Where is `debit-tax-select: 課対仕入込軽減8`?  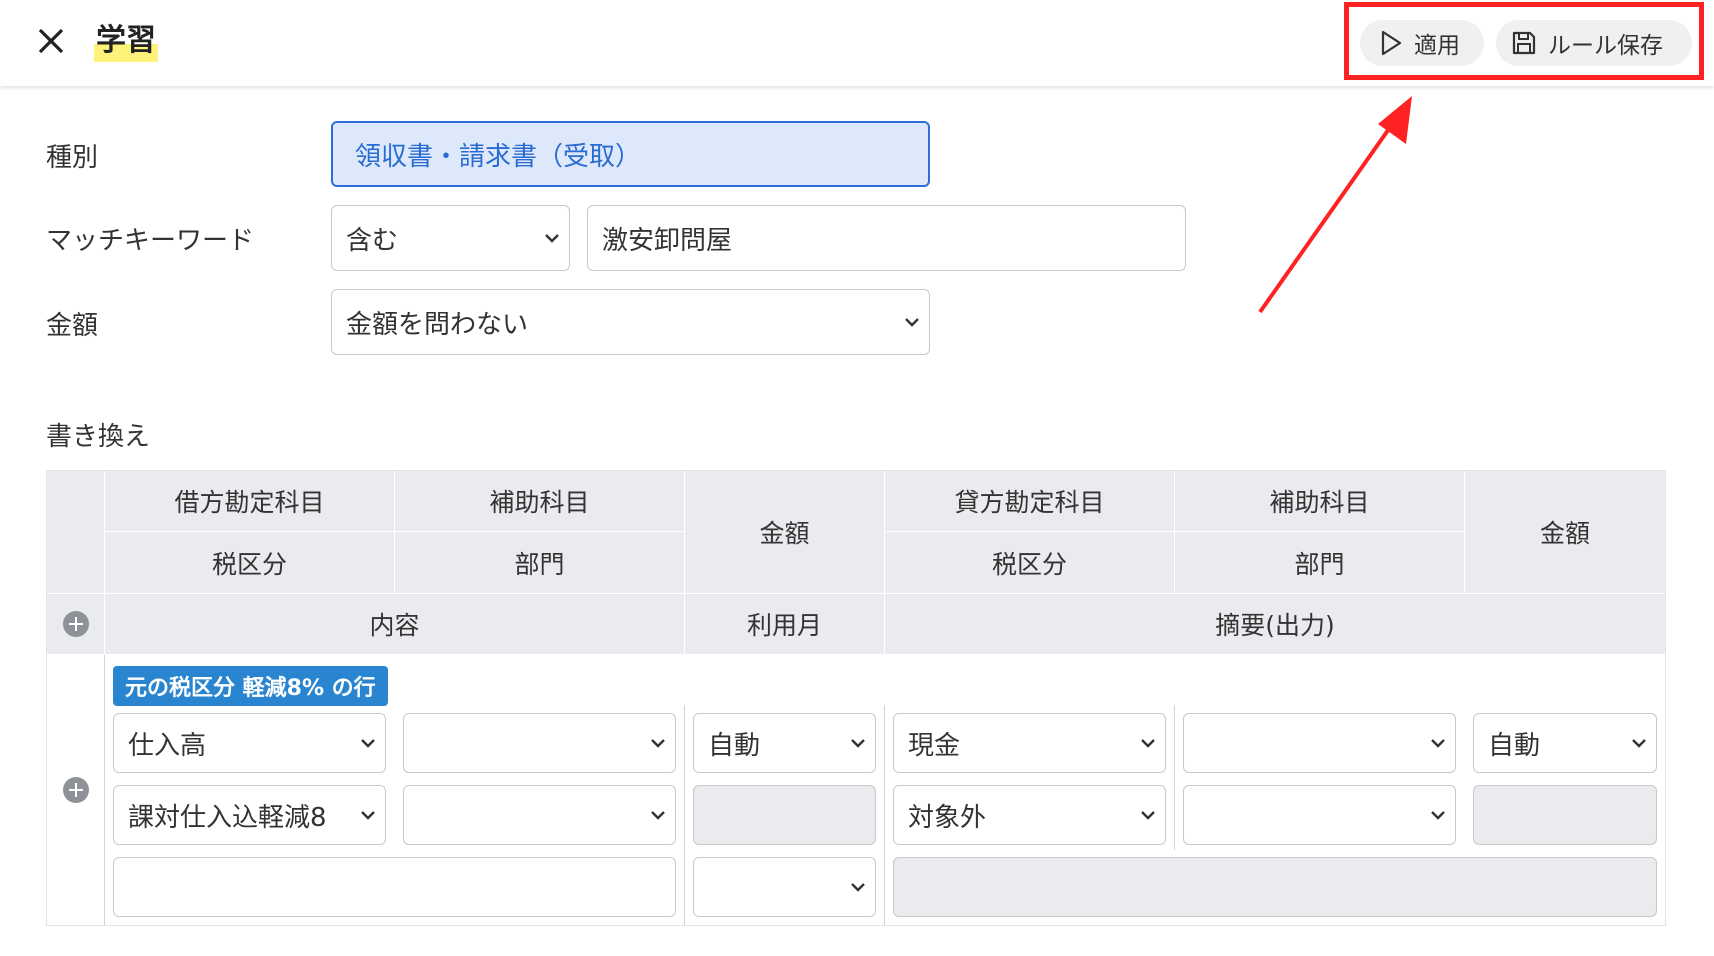
debit-tax-select: 課対仕入込軽減8 is located at coordinates (249, 815).